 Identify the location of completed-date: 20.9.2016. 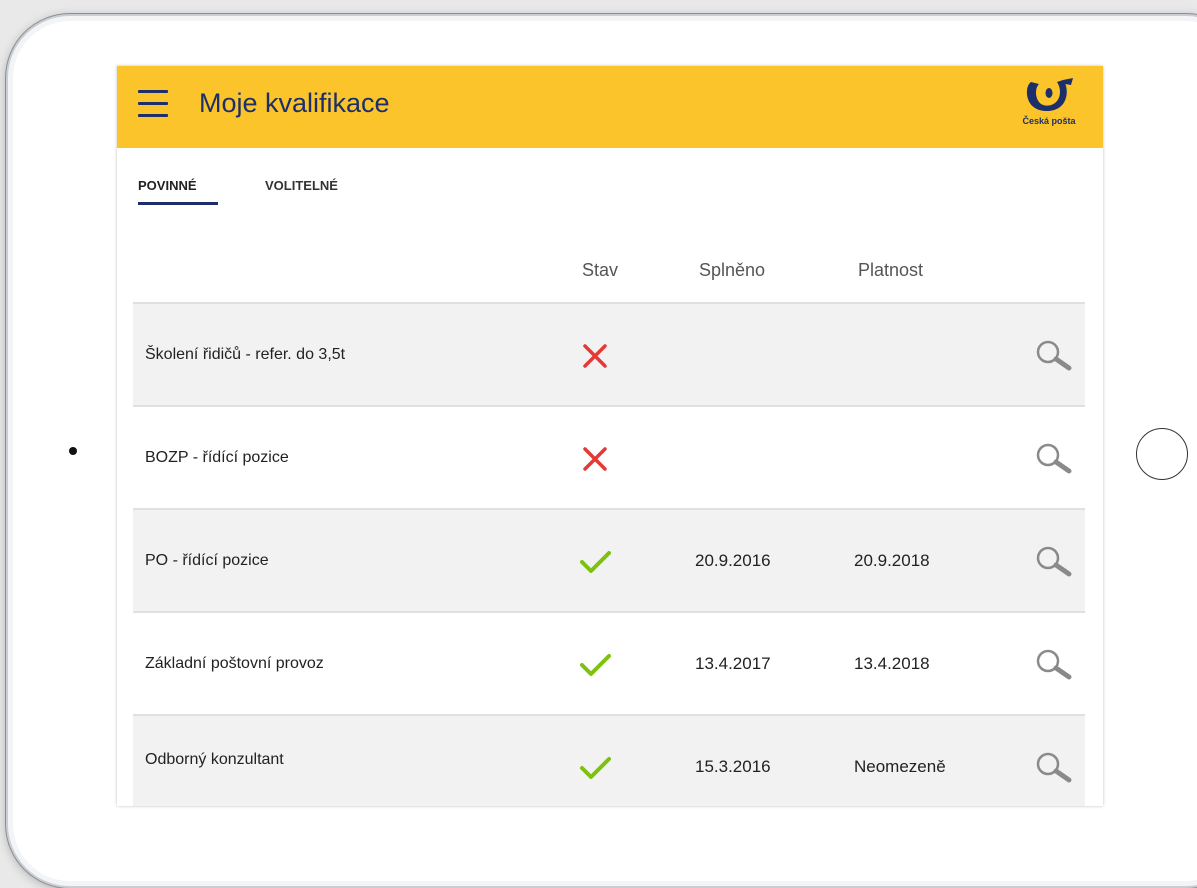
(733, 560).